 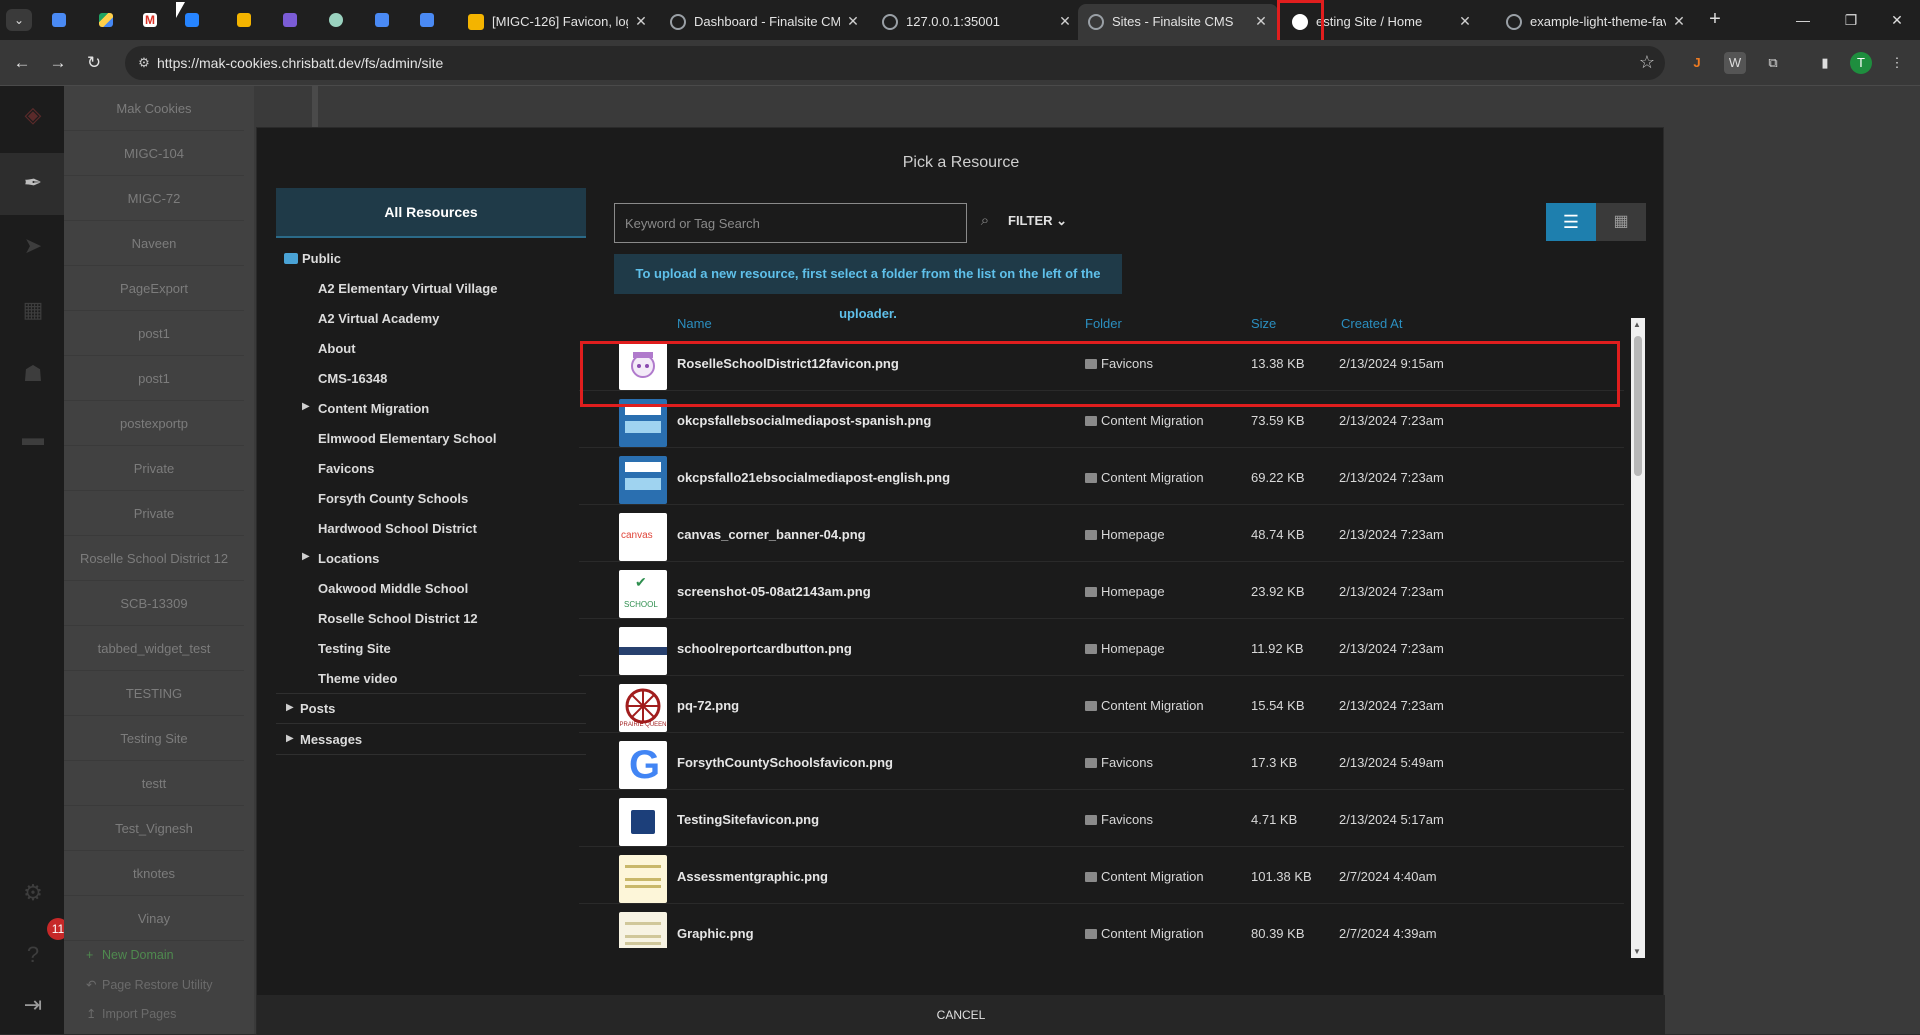 I want to click on site-item: Test_Vignesh, so click(x=154, y=828).